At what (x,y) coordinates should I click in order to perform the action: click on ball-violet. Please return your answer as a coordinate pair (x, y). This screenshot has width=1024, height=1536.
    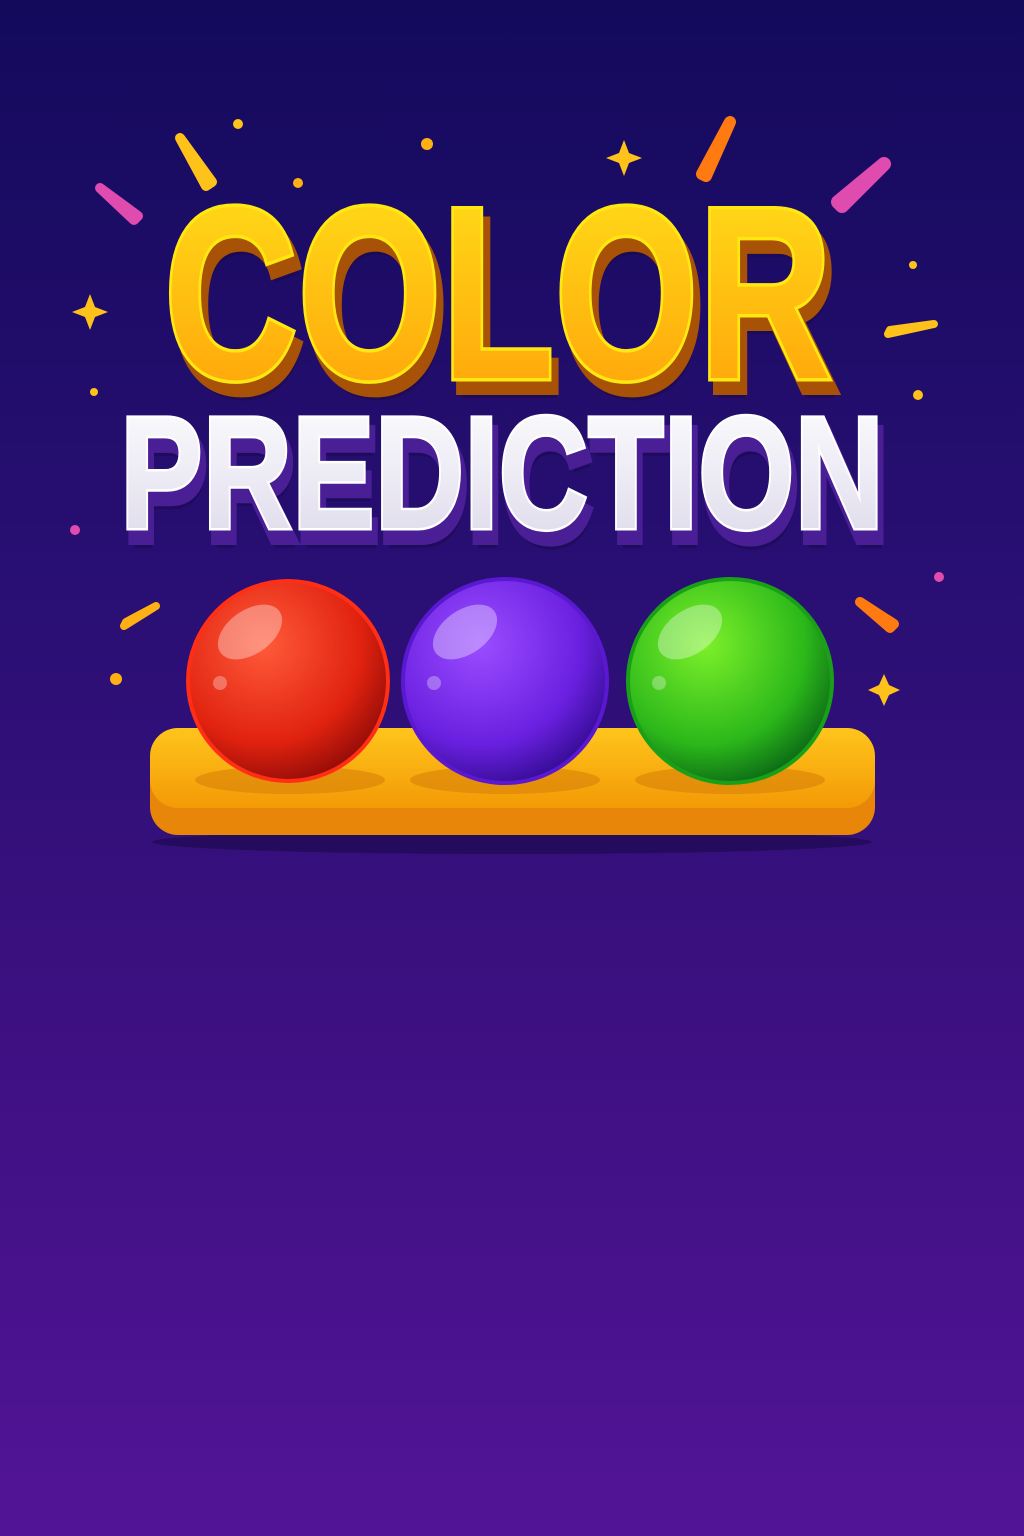
    Looking at the image, I should click on (505, 681).